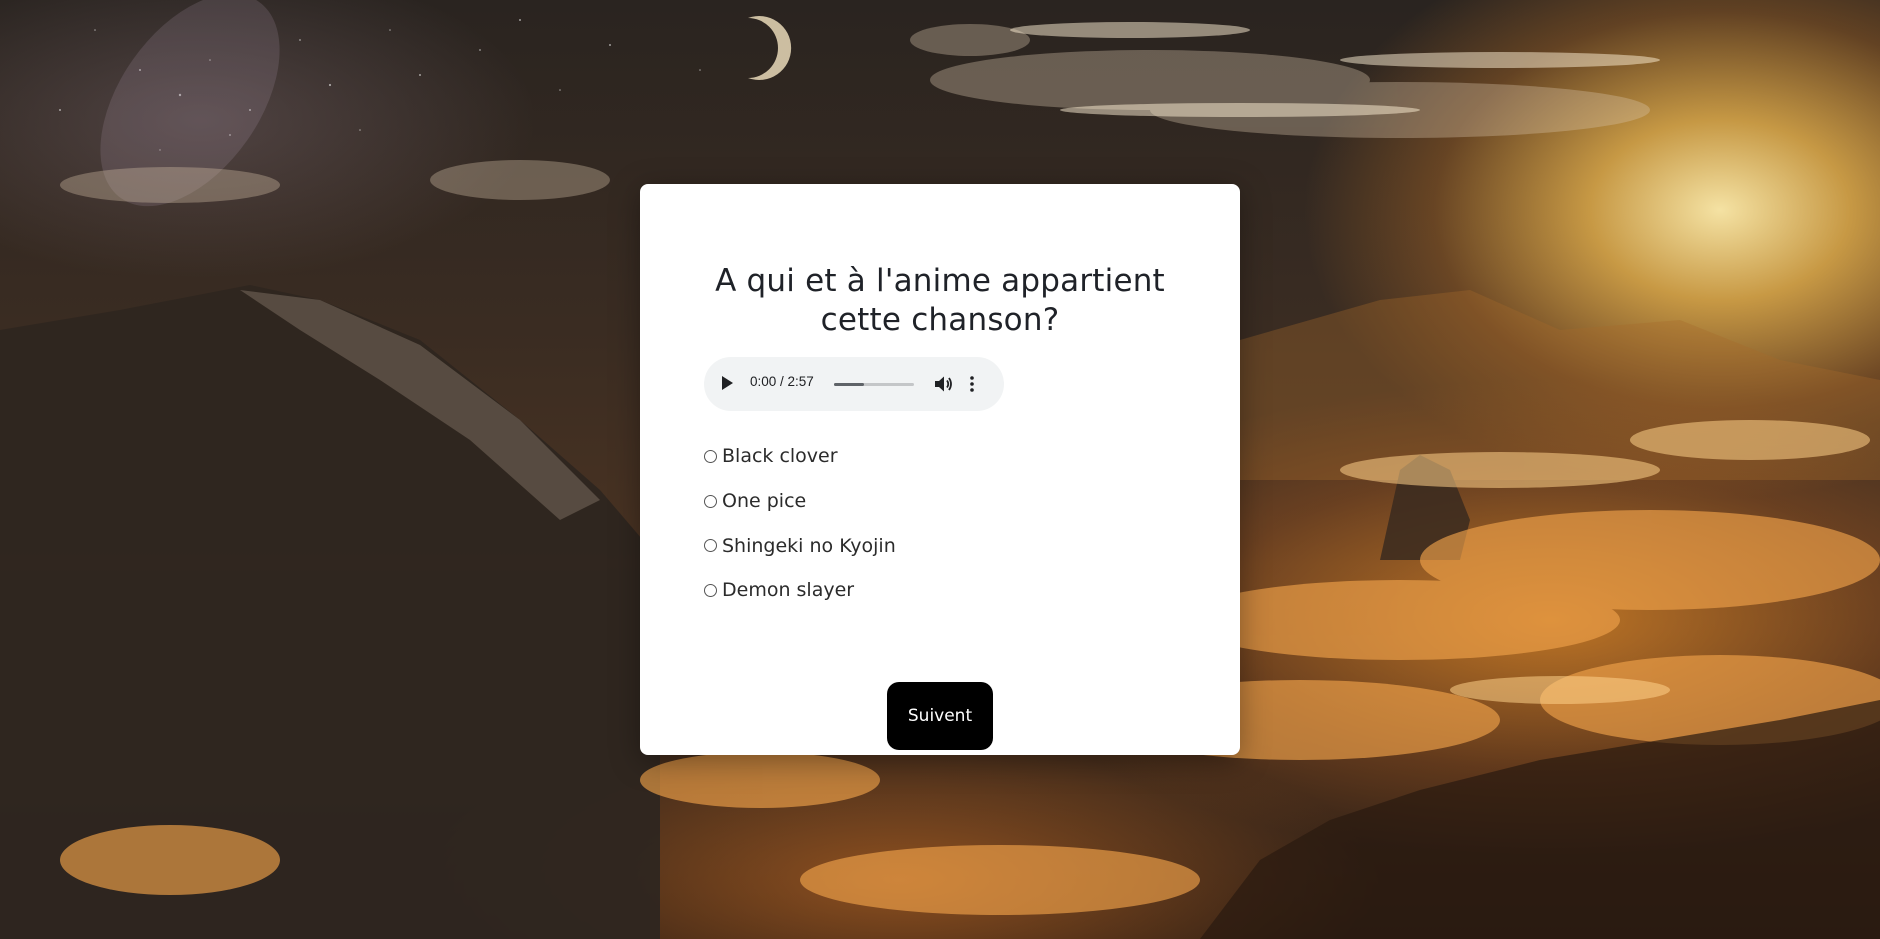  Describe the element at coordinates (809, 545) in the screenshot. I see `option-label: Shingeki no Kyojin` at that location.